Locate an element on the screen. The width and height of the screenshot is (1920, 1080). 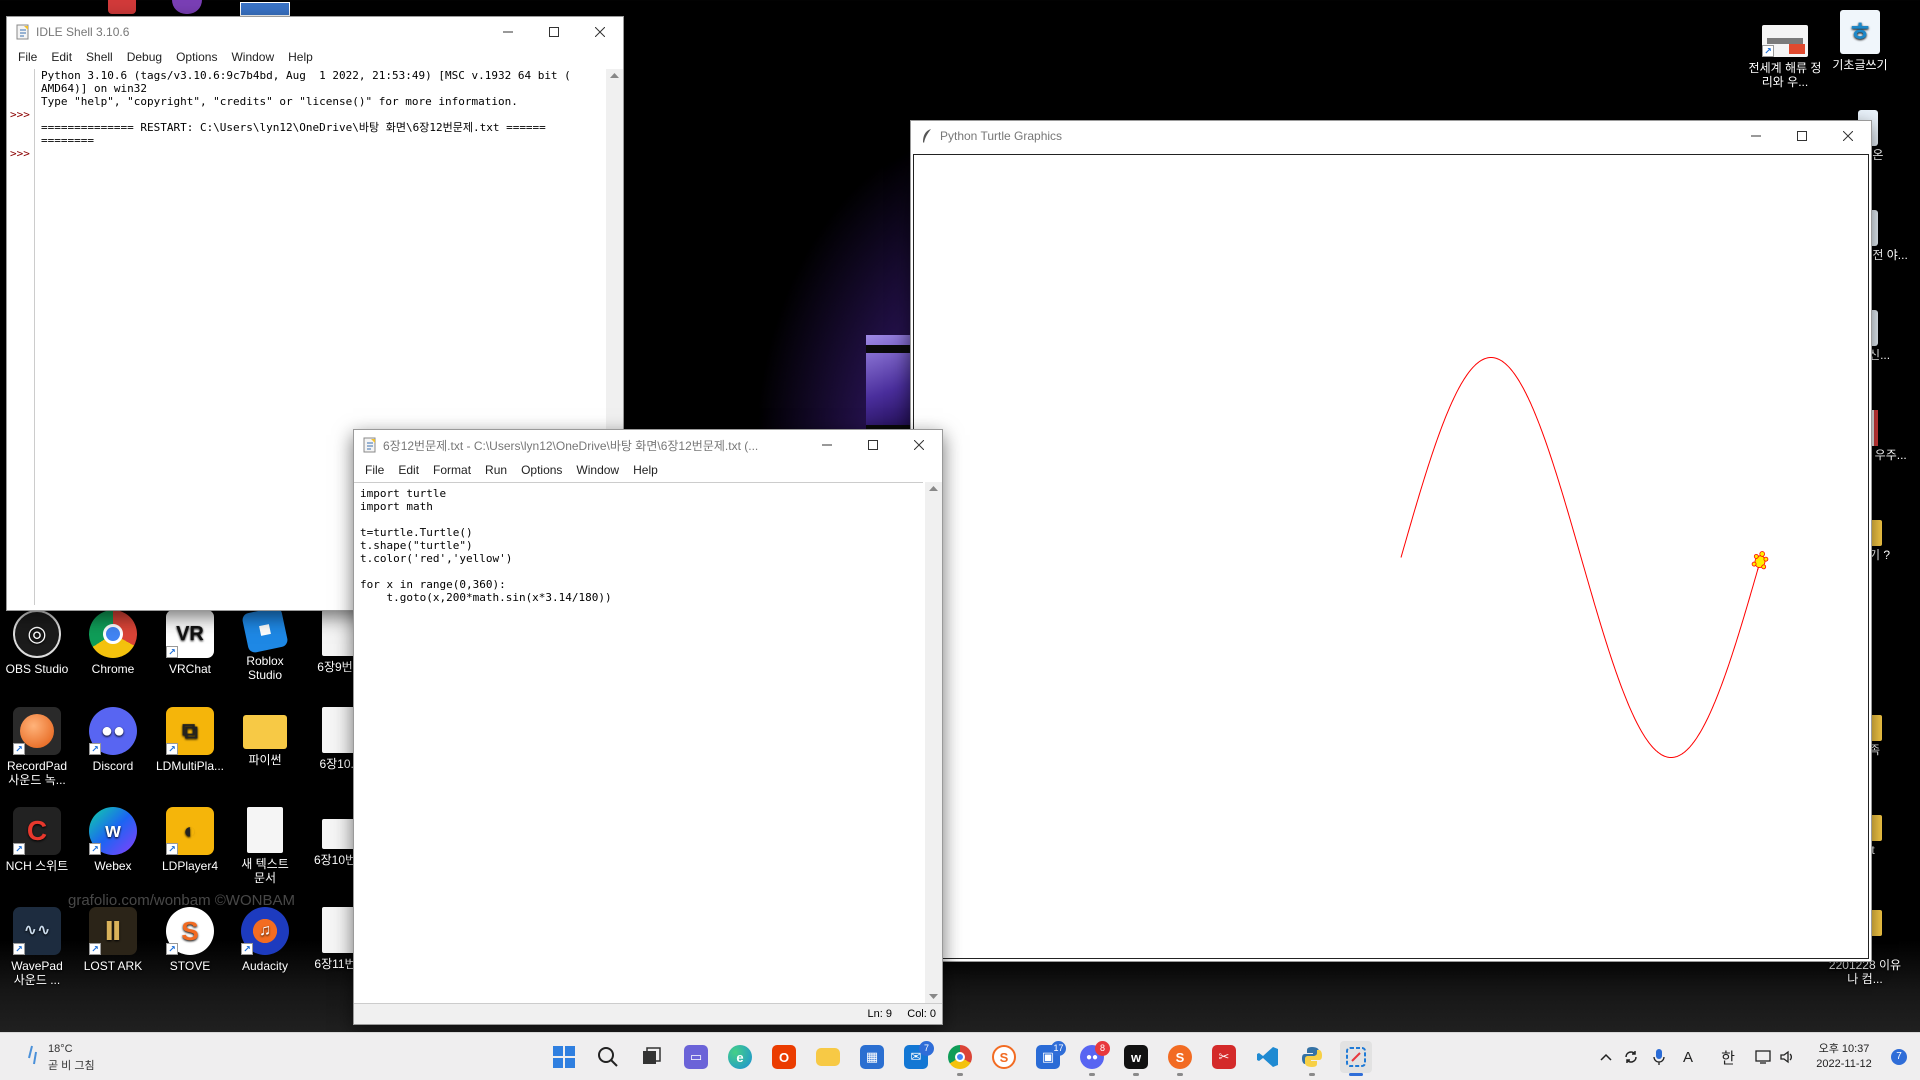
search-button is located at coordinates (608, 1057).